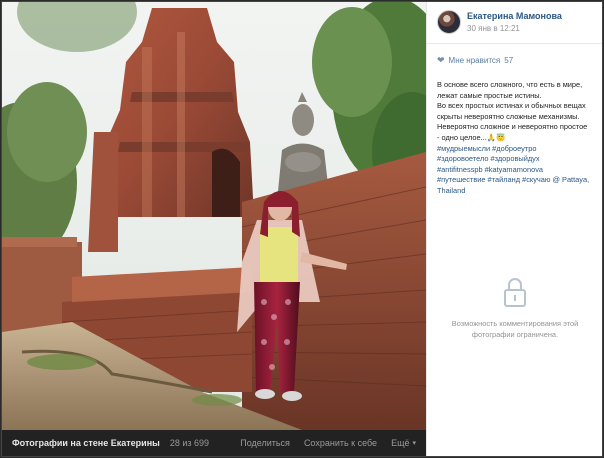 The height and width of the screenshot is (458, 604). Describe the element at coordinates (509, 60) in the screenshot. I see `like-count: 57` at that location.